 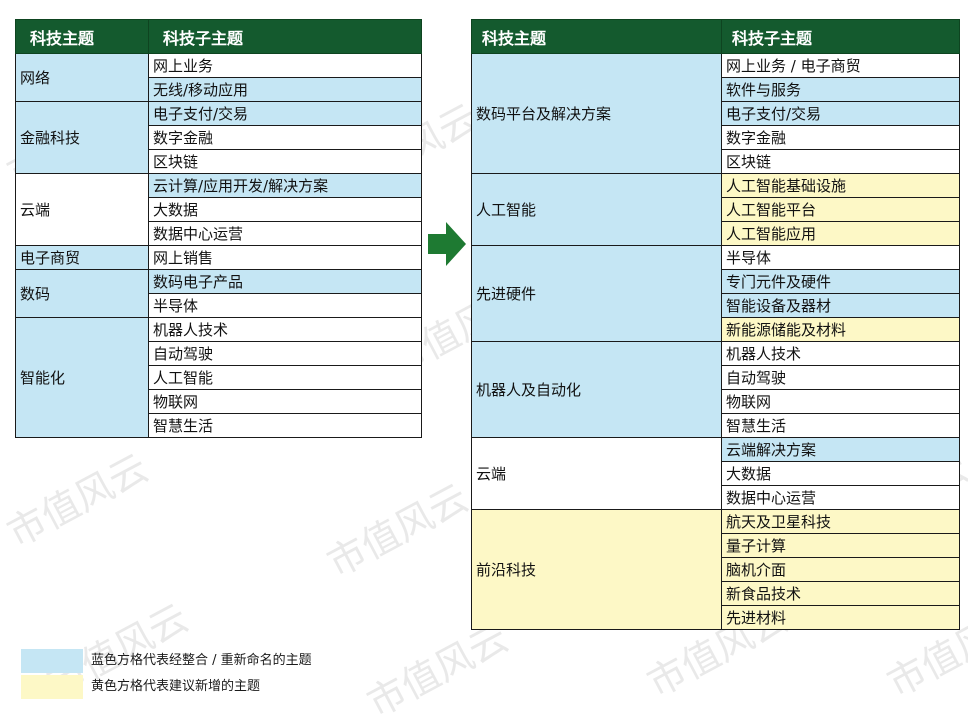 What do you see at coordinates (52, 661) in the screenshot?
I see `legend-blue-swatch` at bounding box center [52, 661].